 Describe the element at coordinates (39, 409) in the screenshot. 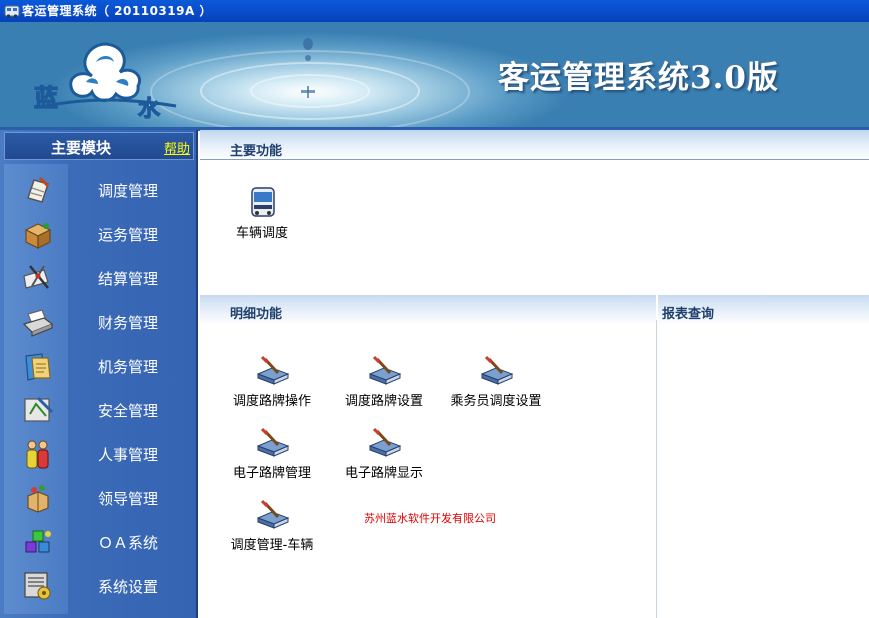

I see `safety-icon` at that location.